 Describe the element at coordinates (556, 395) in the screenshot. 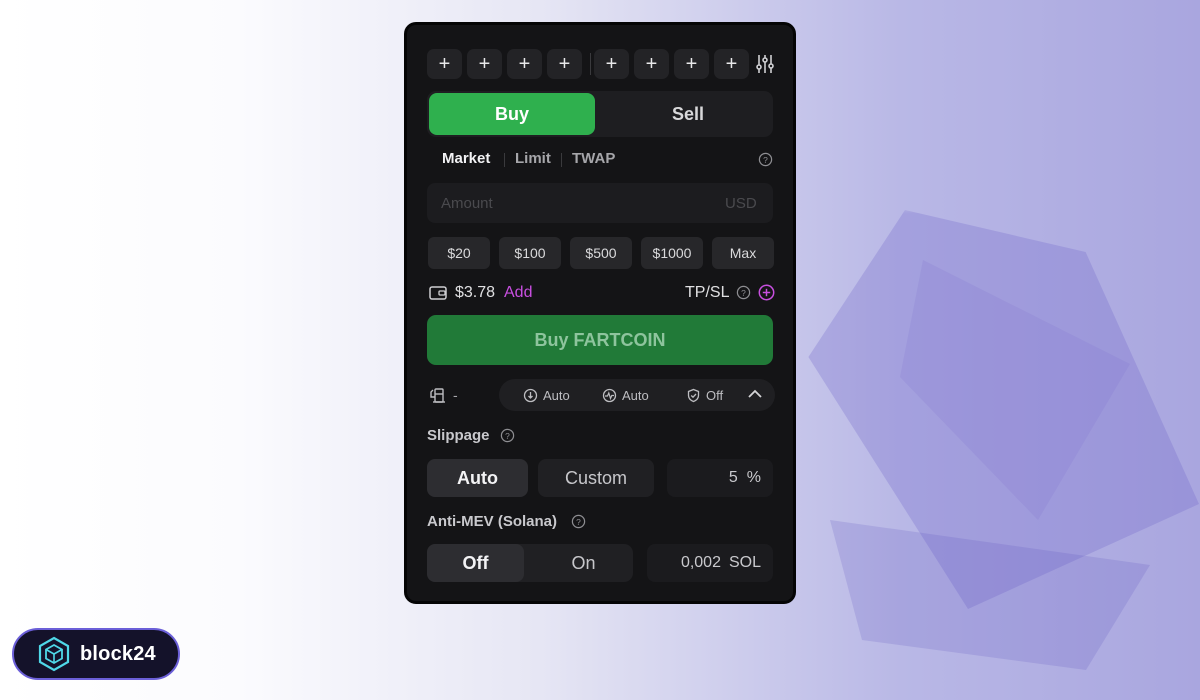

I see `priority-fee-label: Auto` at that location.